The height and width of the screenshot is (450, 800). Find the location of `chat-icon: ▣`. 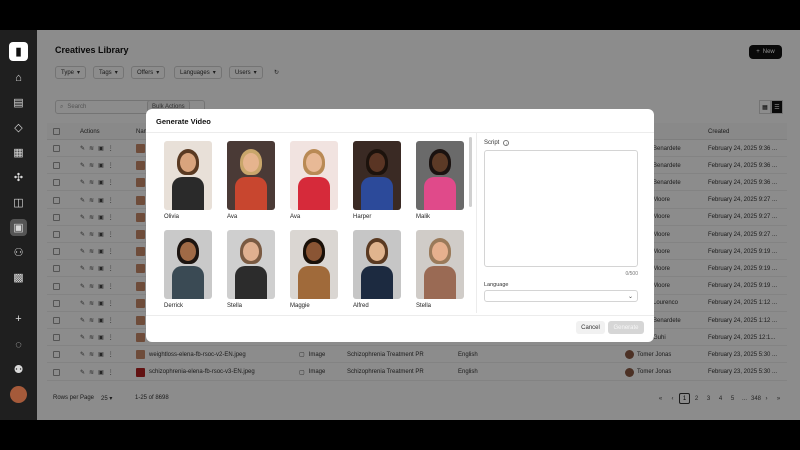

chat-icon: ▣ is located at coordinates (18, 227).